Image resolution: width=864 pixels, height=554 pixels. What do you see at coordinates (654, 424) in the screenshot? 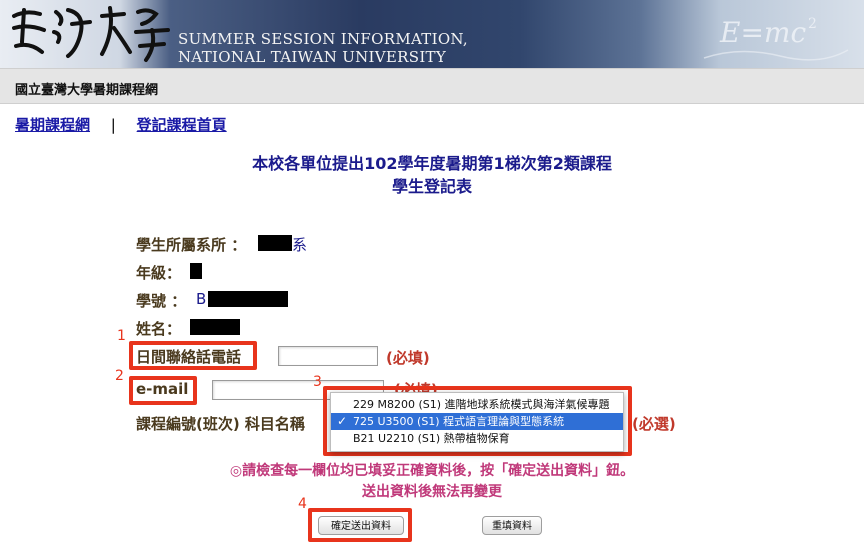
I see `course-required-note: (必選)` at bounding box center [654, 424].